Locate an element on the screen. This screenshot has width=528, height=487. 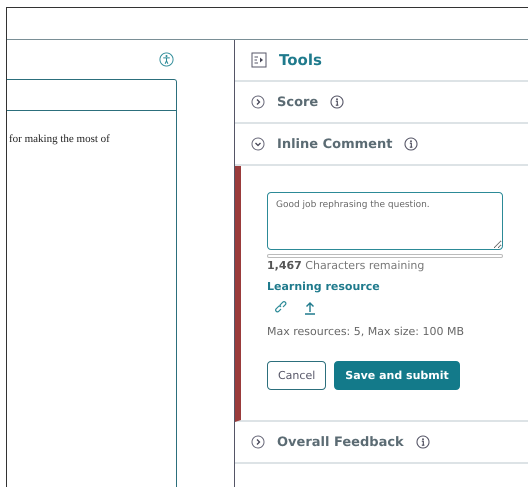
upload-icon is located at coordinates (310, 308).